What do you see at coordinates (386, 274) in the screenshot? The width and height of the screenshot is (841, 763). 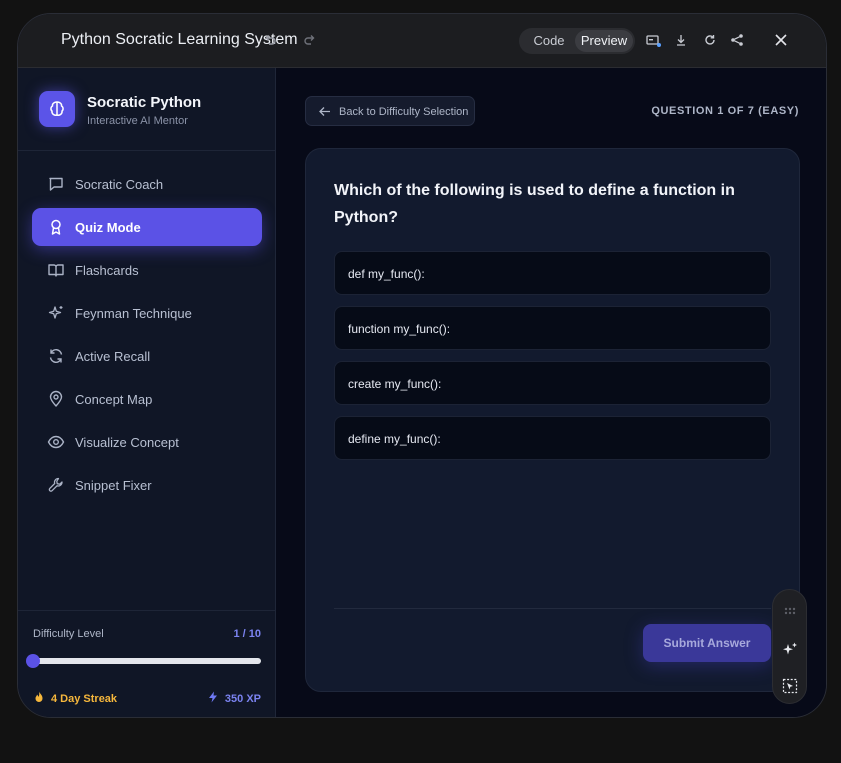 I see `answer-option-label: def my_func():` at bounding box center [386, 274].